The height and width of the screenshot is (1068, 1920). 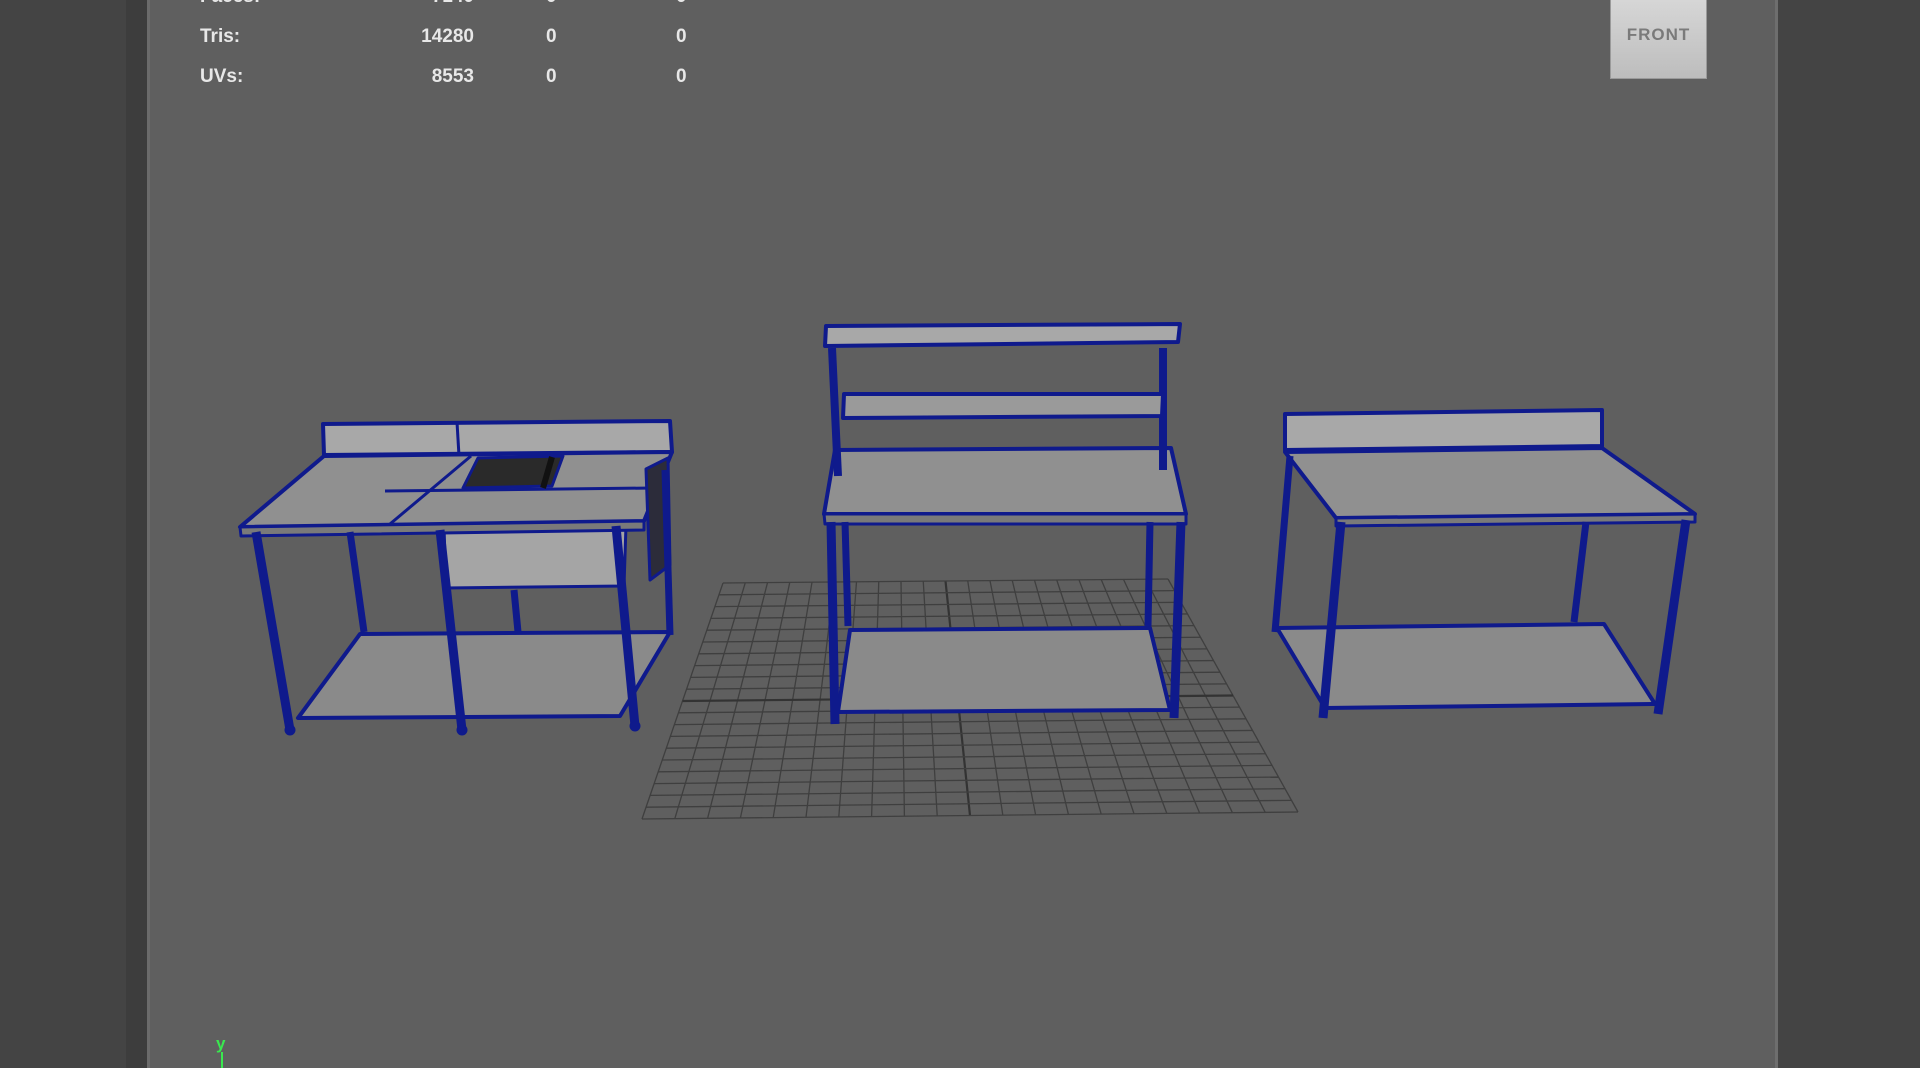 I want to click on sink-table-model, so click(x=456, y=577).